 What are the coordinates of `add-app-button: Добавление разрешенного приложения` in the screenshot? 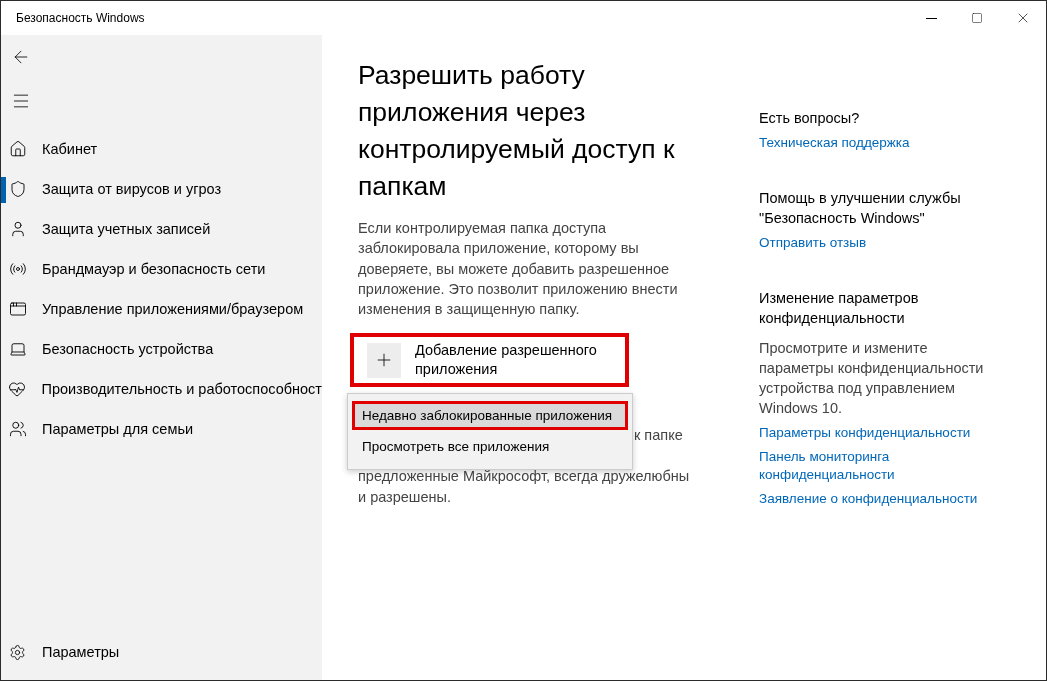 It's located at (489, 360).